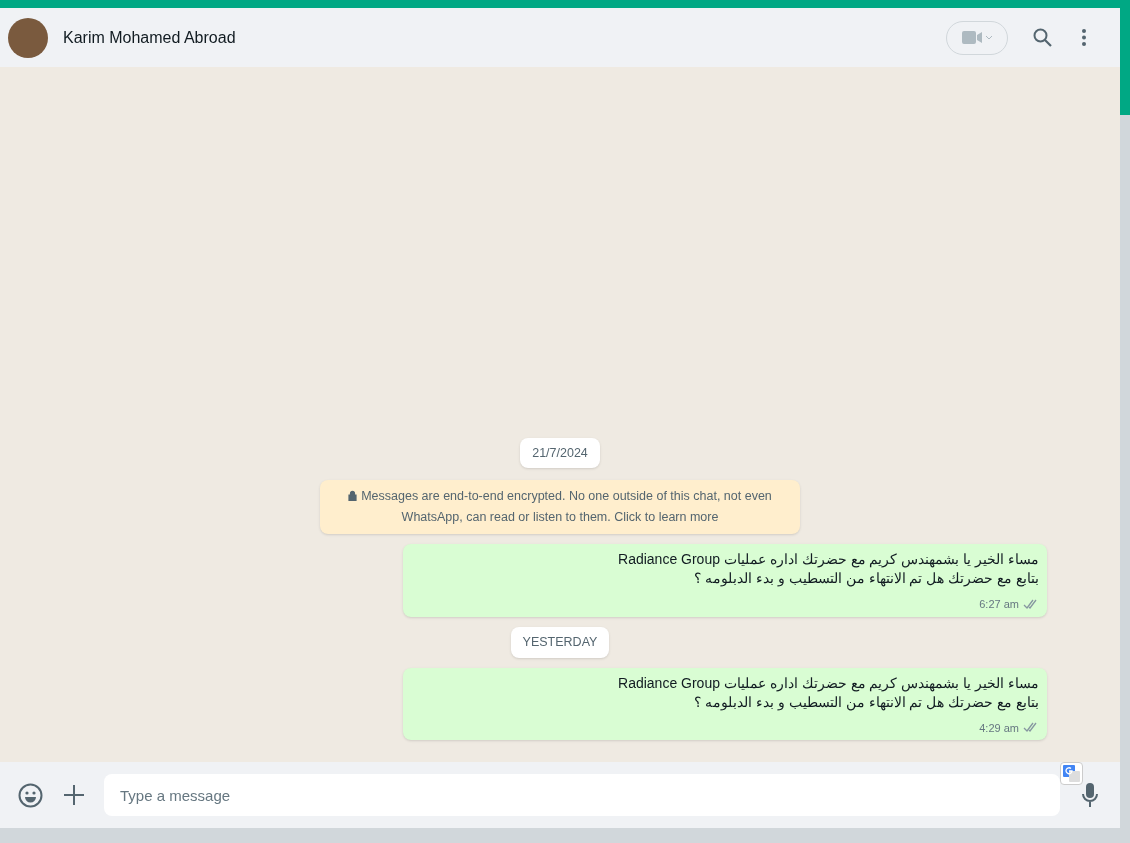 The height and width of the screenshot is (843, 1130). What do you see at coordinates (28, 37) in the screenshot?
I see `avatar` at bounding box center [28, 37].